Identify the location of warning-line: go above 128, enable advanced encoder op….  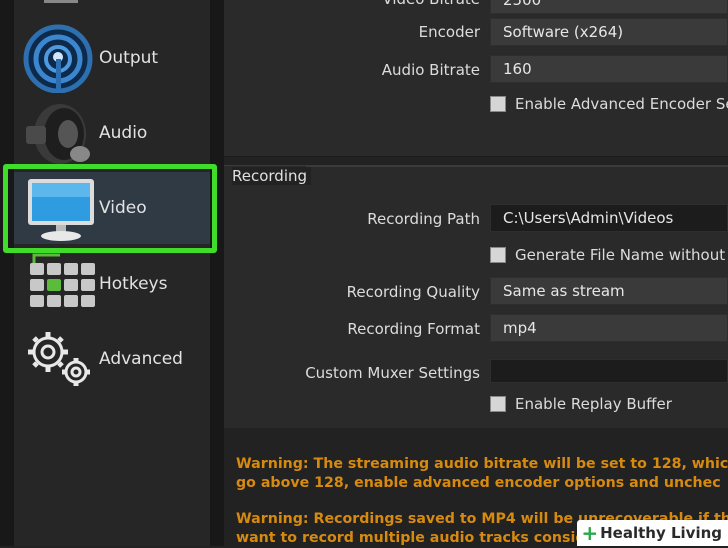
(478, 483).